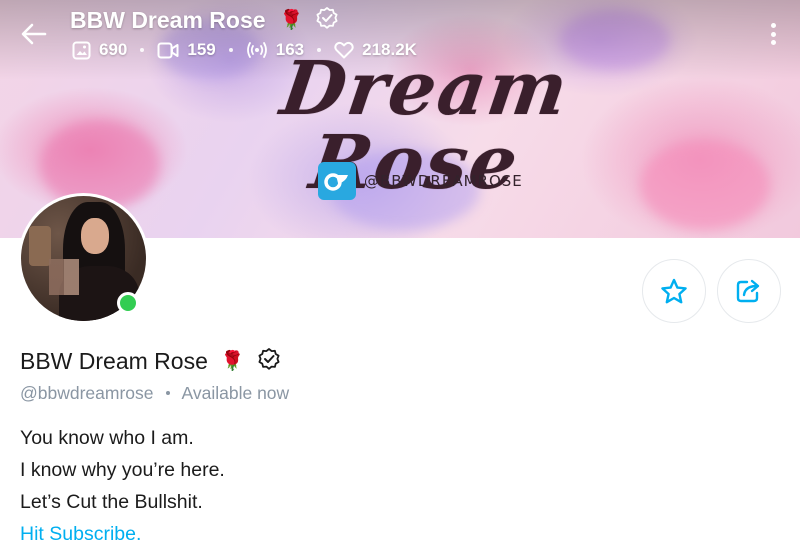 The image size is (800, 553). What do you see at coordinates (107, 438) in the screenshot?
I see `bio-line: You know who I am.` at bounding box center [107, 438].